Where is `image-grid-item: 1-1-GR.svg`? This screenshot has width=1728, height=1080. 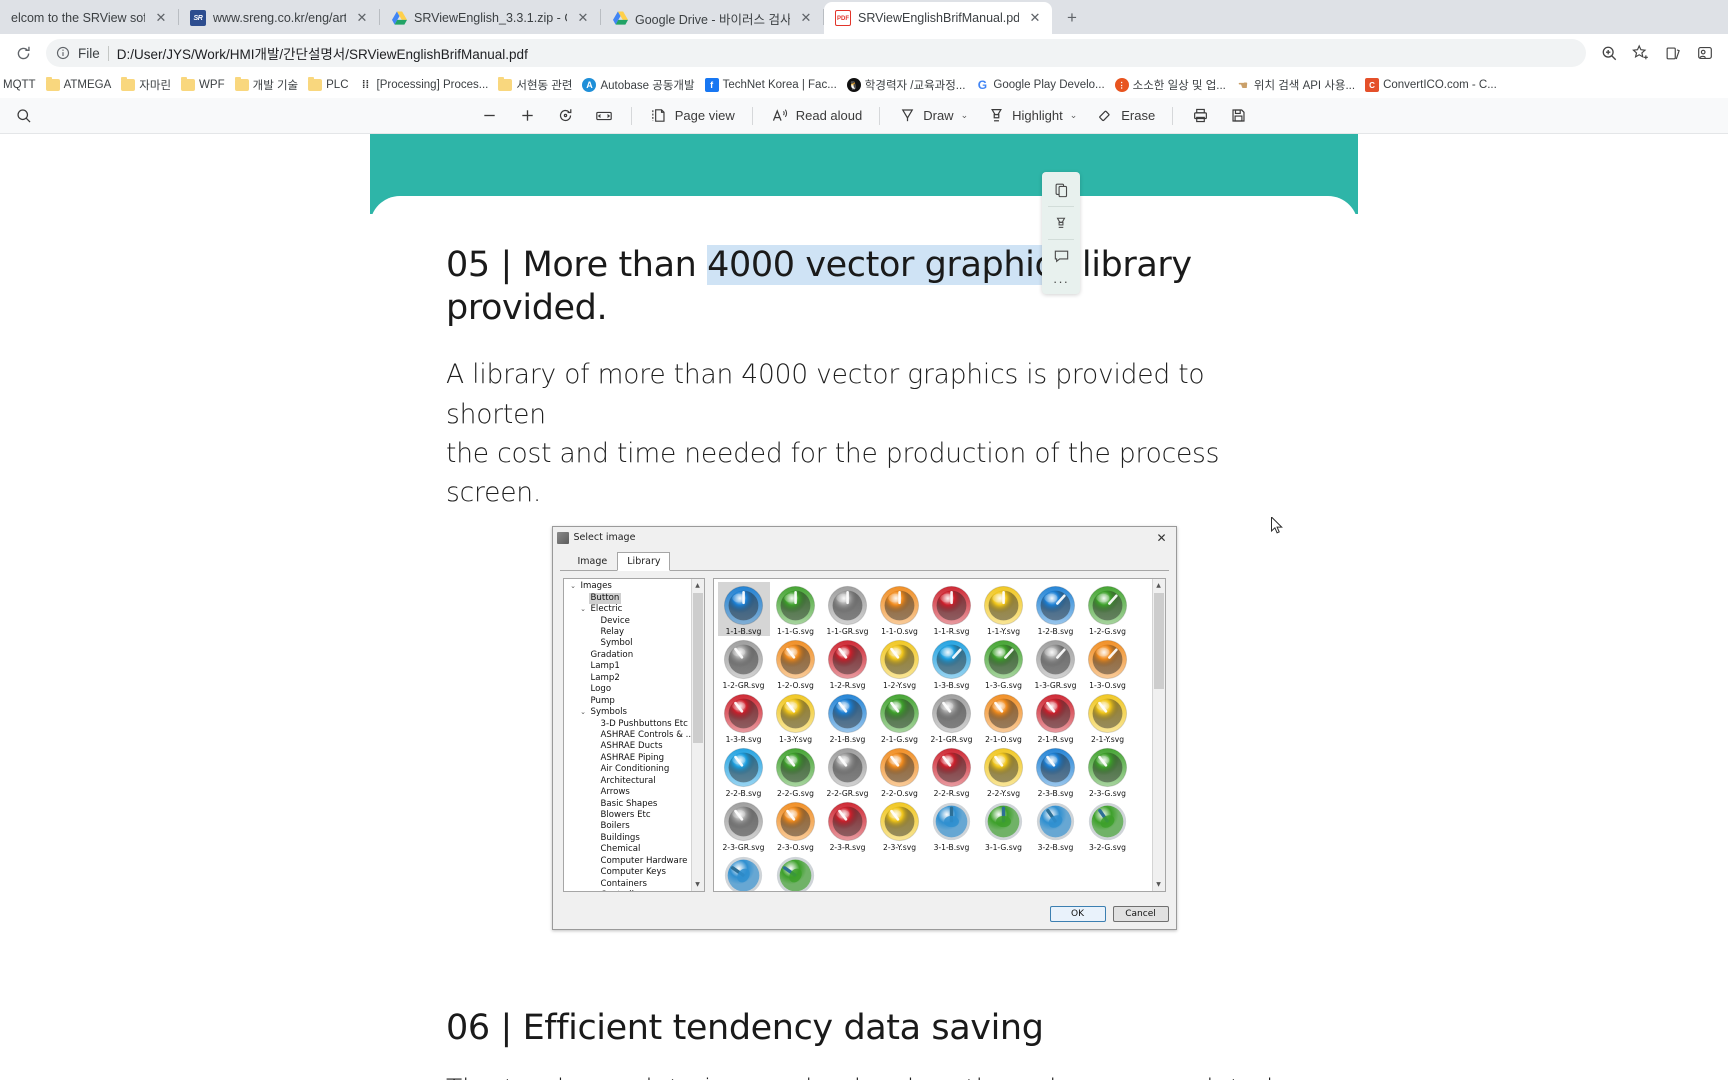 image-grid-item: 1-1-GR.svg is located at coordinates (848, 609).